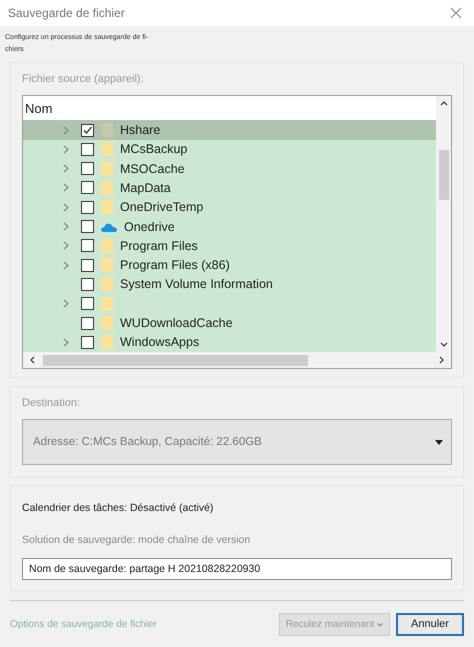  Describe the element at coordinates (443, 224) in the screenshot. I see `vertical-scrollbar` at that location.